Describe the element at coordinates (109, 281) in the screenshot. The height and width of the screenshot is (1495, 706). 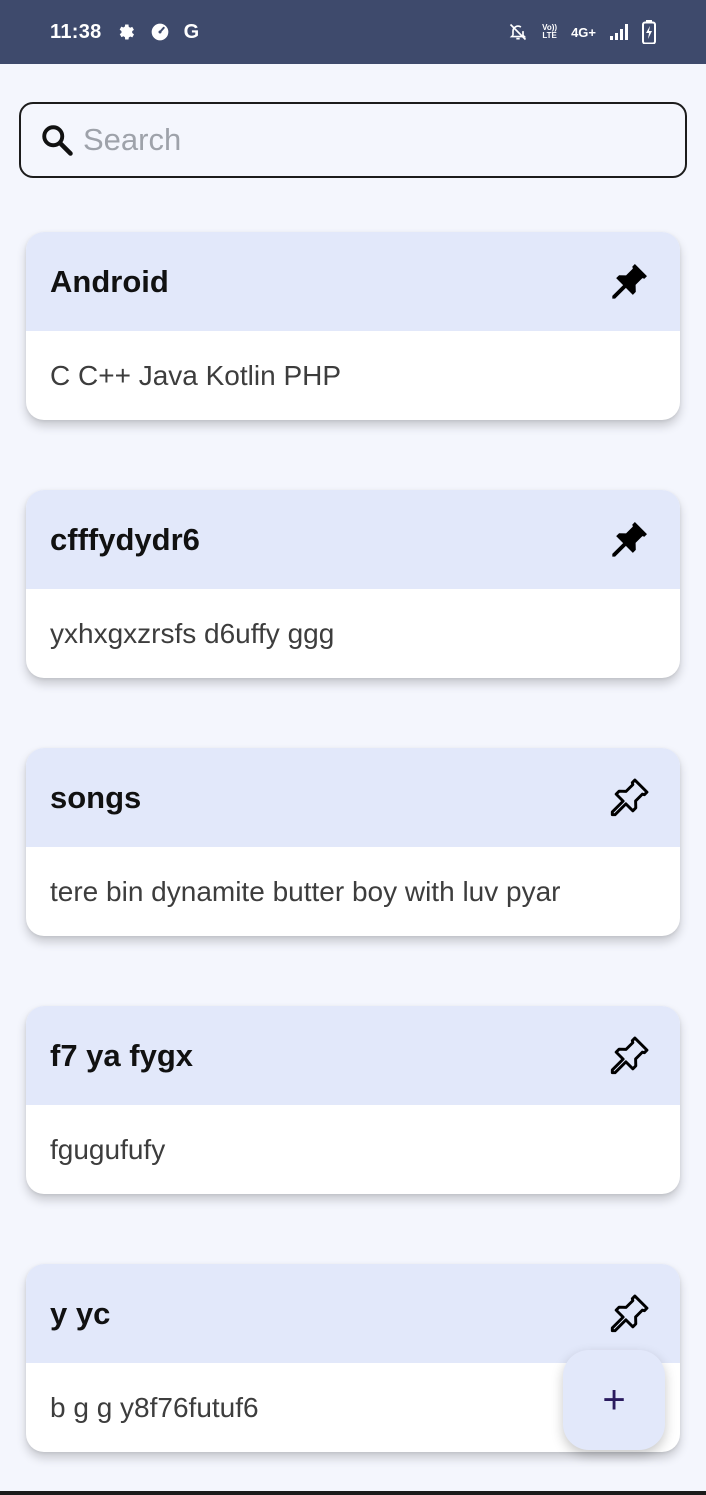
I see `note-title: Android` at that location.